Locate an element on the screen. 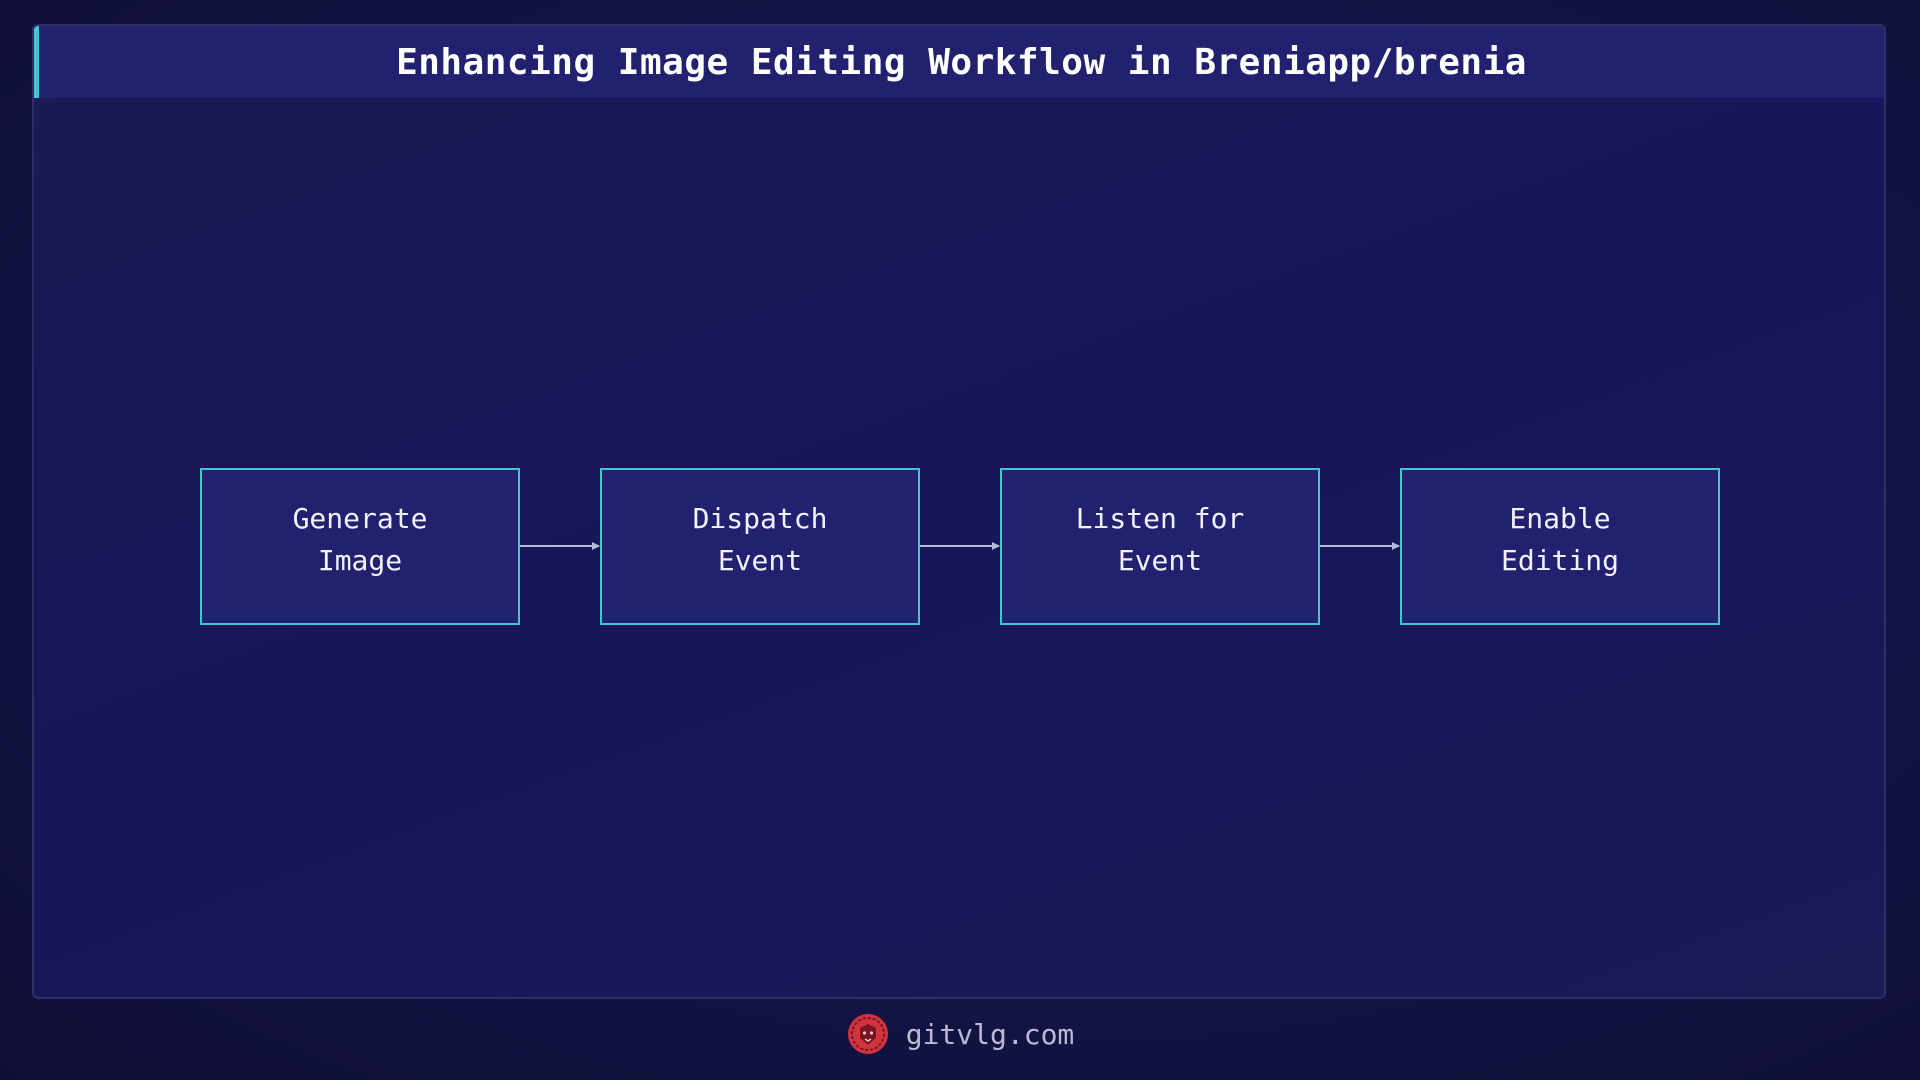 This screenshot has height=1080, width=1920. node-label: Dispatch Event is located at coordinates (760, 539).